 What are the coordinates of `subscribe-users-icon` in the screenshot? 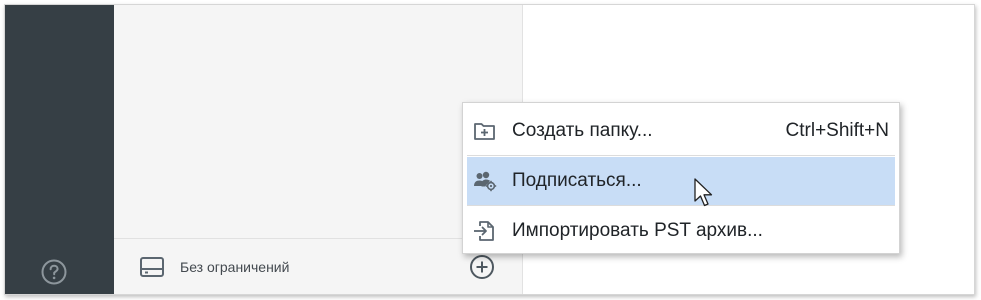 It's located at (485, 181).